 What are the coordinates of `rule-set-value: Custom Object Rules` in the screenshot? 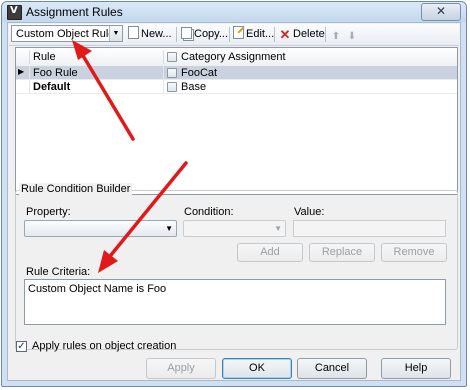 It's located at (68, 34).